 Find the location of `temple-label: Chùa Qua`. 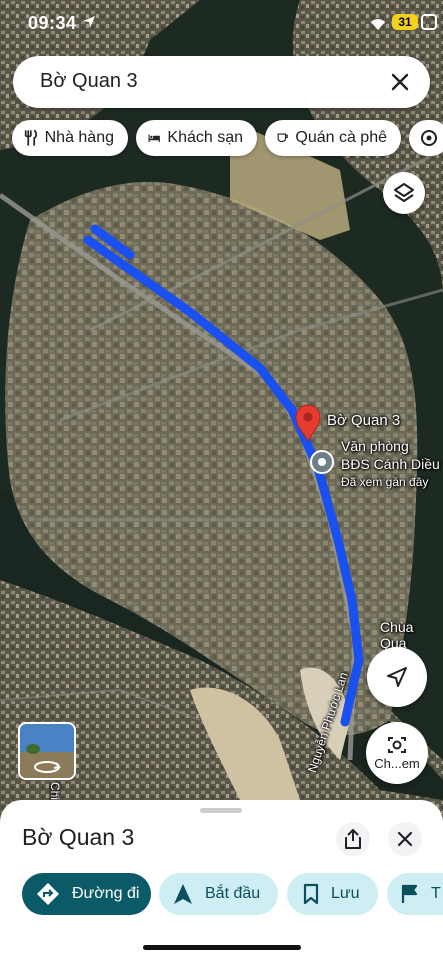

temple-label: Chùa Qua is located at coordinates (397, 635).